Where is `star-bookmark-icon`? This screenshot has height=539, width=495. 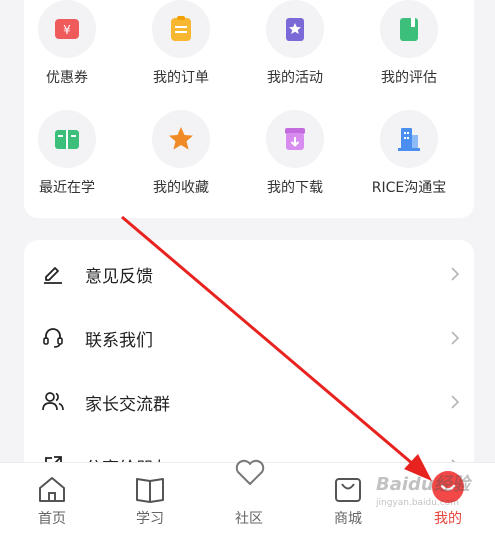
star-bookmark-icon is located at coordinates (295, 29).